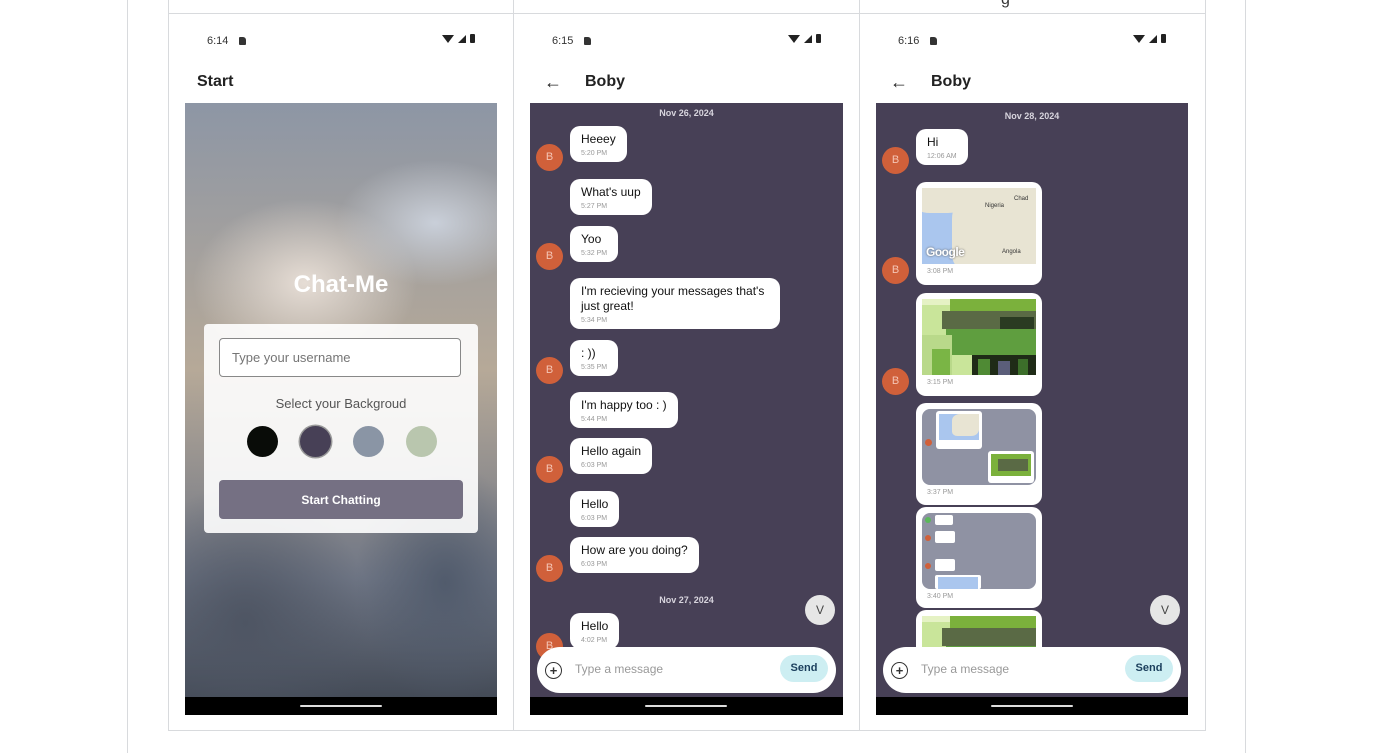 Image resolution: width=1397 pixels, height=753 pixels. I want to click on map-message: Chad Nigeria Angola Google 3:08 PM, so click(979, 233).